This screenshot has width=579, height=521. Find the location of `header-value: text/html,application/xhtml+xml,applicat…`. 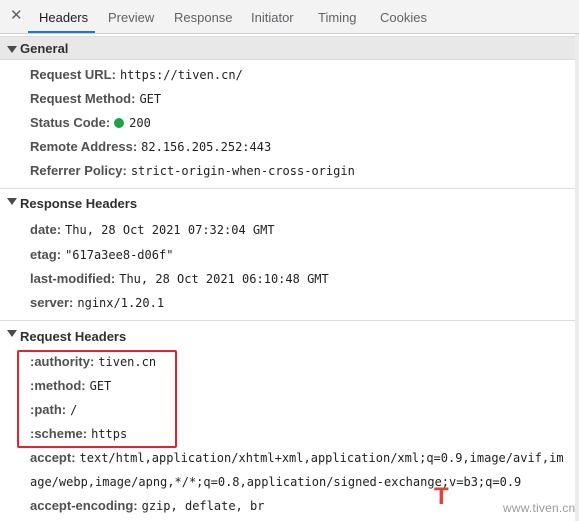

header-value: text/html,application/xhtml+xml,applicat… is located at coordinates (321, 458).